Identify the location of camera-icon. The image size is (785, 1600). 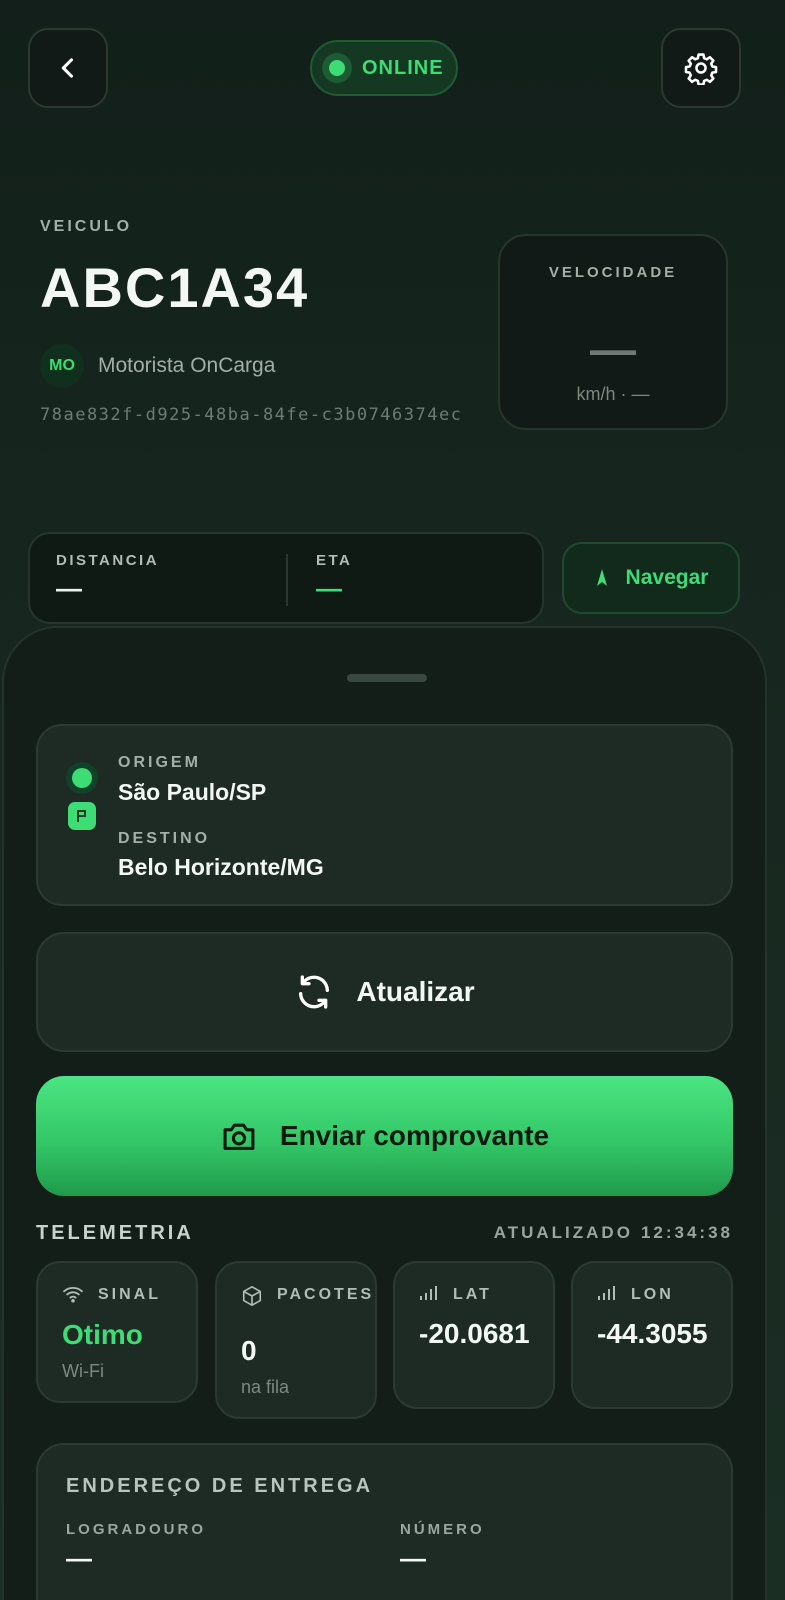
(239, 1136).